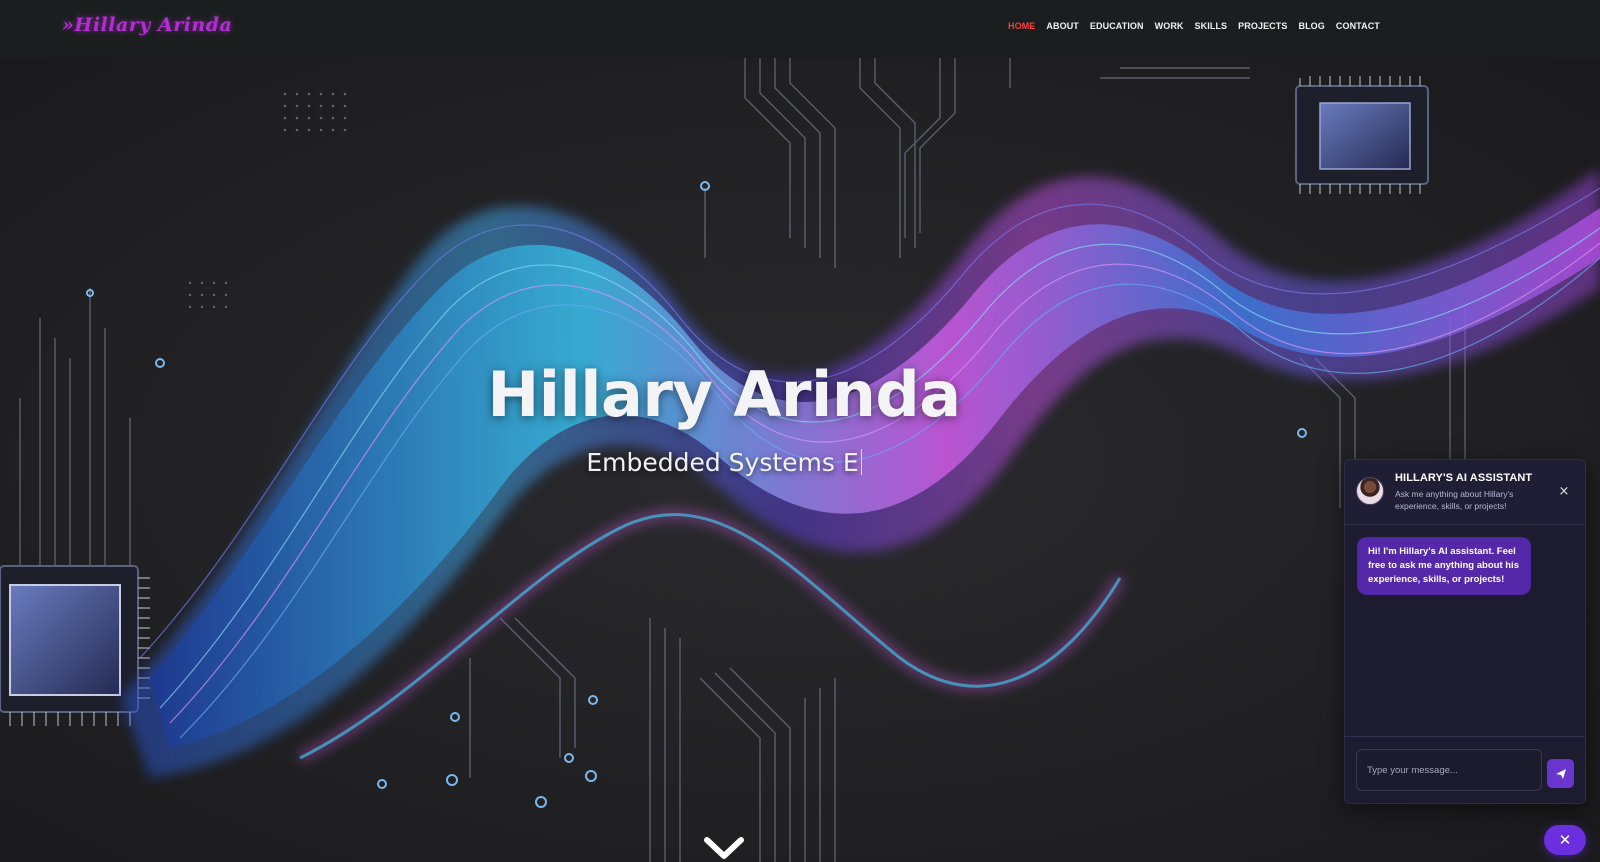 Image resolution: width=1600 pixels, height=862 pixels. What do you see at coordinates (861, 462) in the screenshot?
I see `typing-cursor` at bounding box center [861, 462].